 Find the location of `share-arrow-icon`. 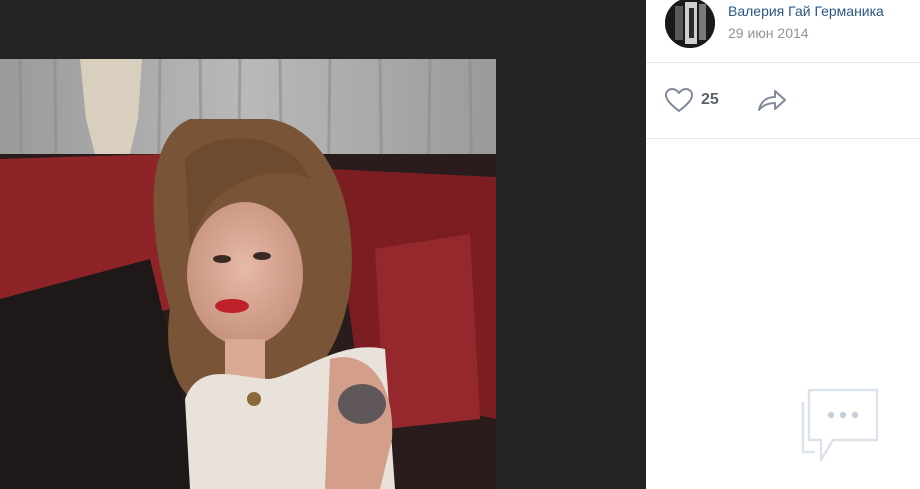

share-arrow-icon is located at coordinates (772, 100).